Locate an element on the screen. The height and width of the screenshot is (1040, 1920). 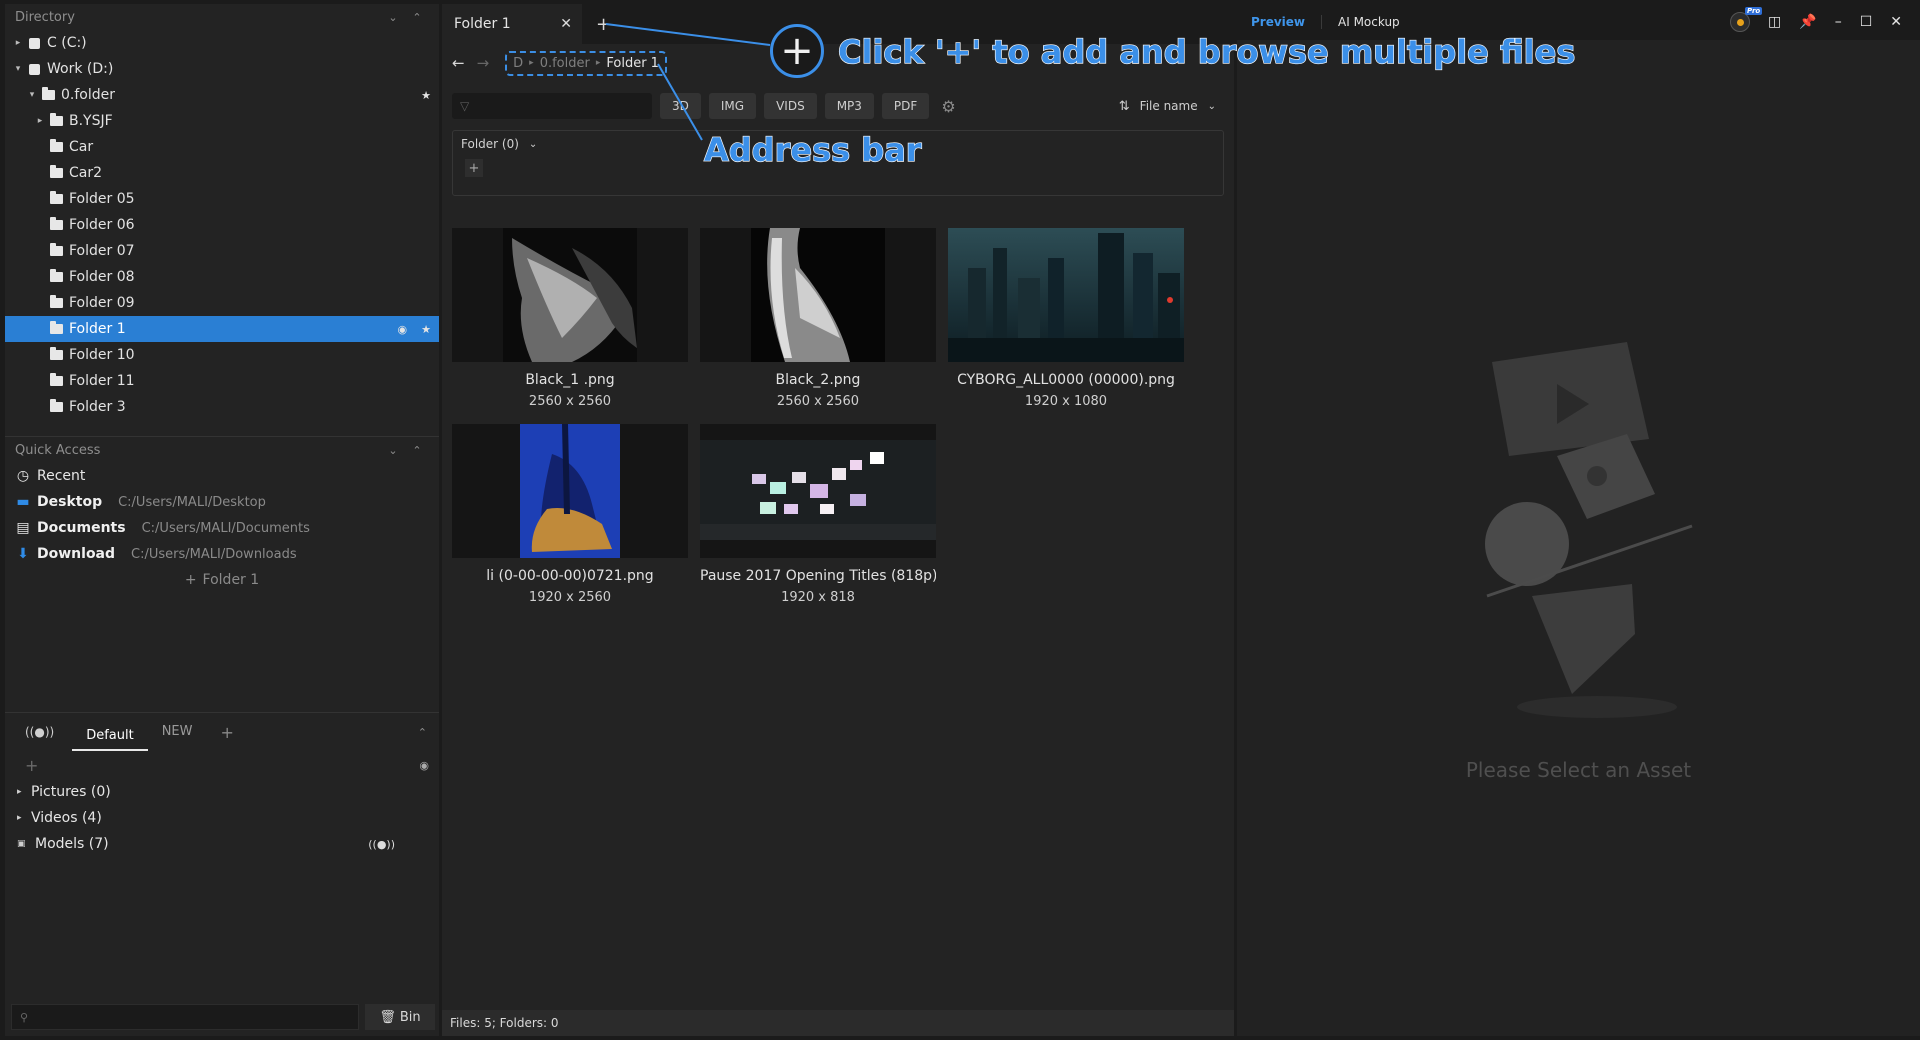
tree-item: Folder 08 is located at coordinates (222, 277).